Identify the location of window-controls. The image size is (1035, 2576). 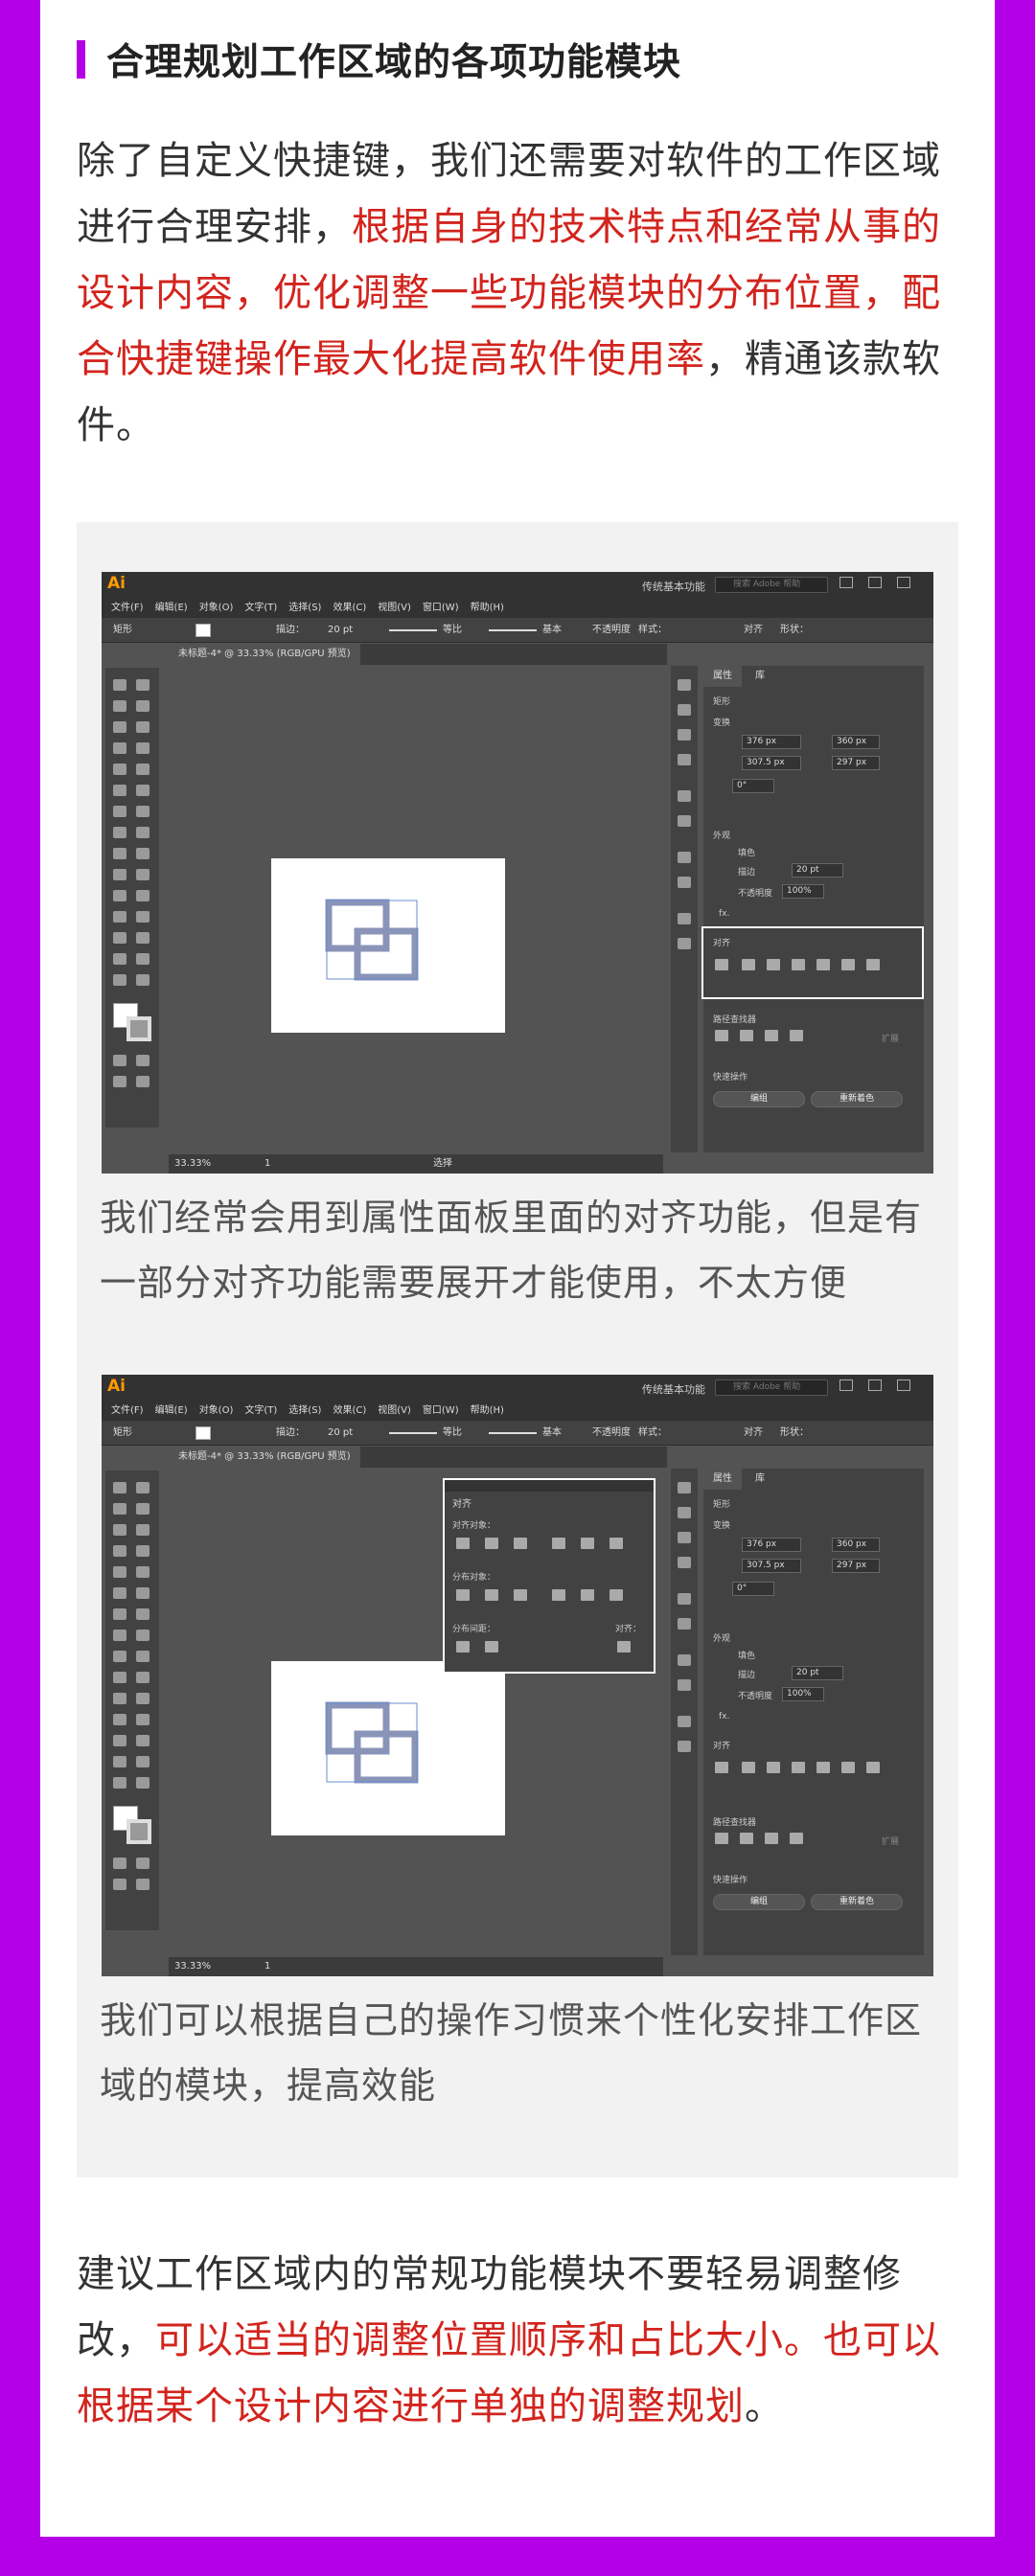
(883, 1387).